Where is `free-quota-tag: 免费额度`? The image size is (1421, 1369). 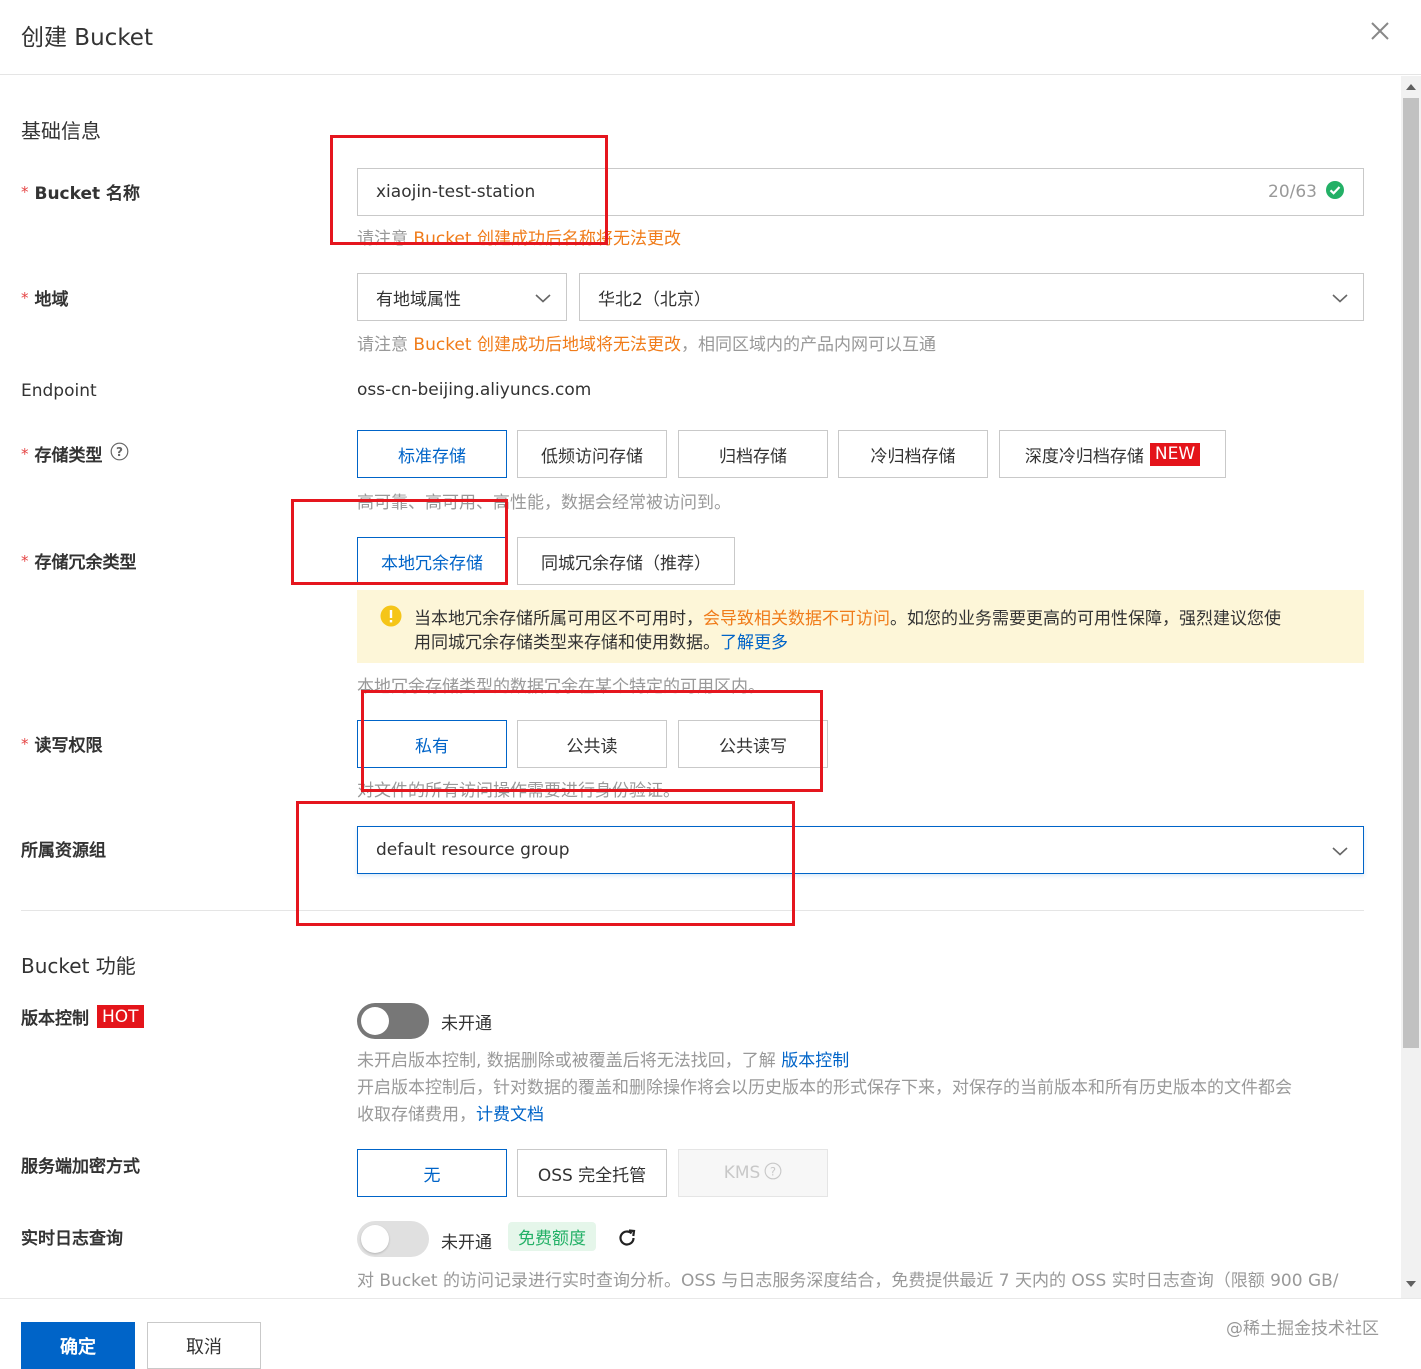
free-quota-tag: 免费额度 is located at coordinates (552, 1236).